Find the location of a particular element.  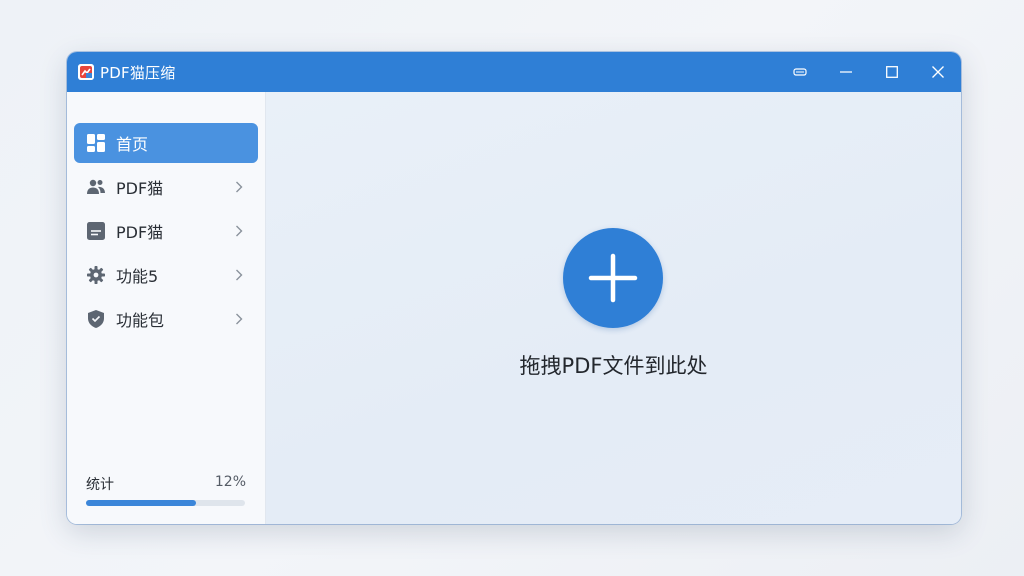

title-bar: PDF猫压缩 is located at coordinates (514, 72).